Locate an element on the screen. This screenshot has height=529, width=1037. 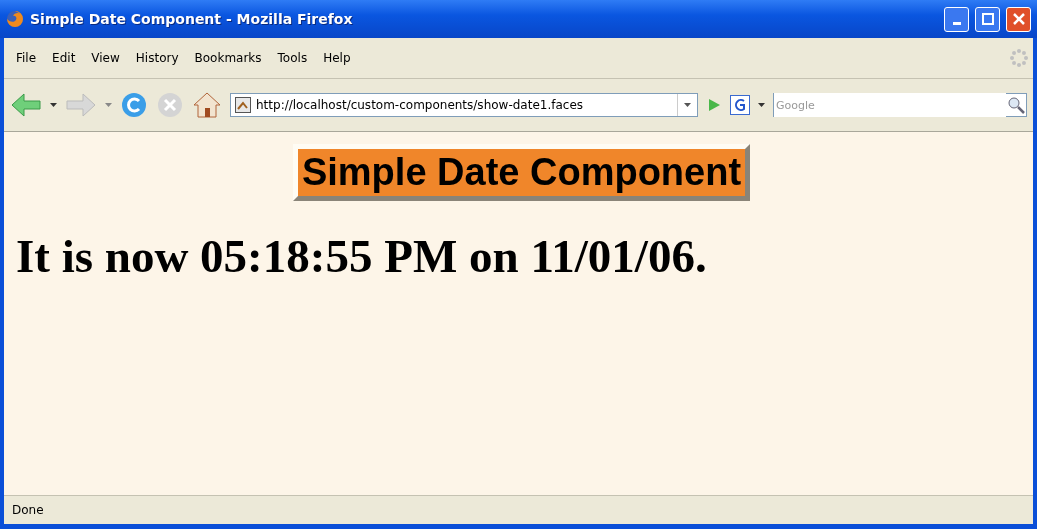
maximize-icon is located at coordinates (987, 19).